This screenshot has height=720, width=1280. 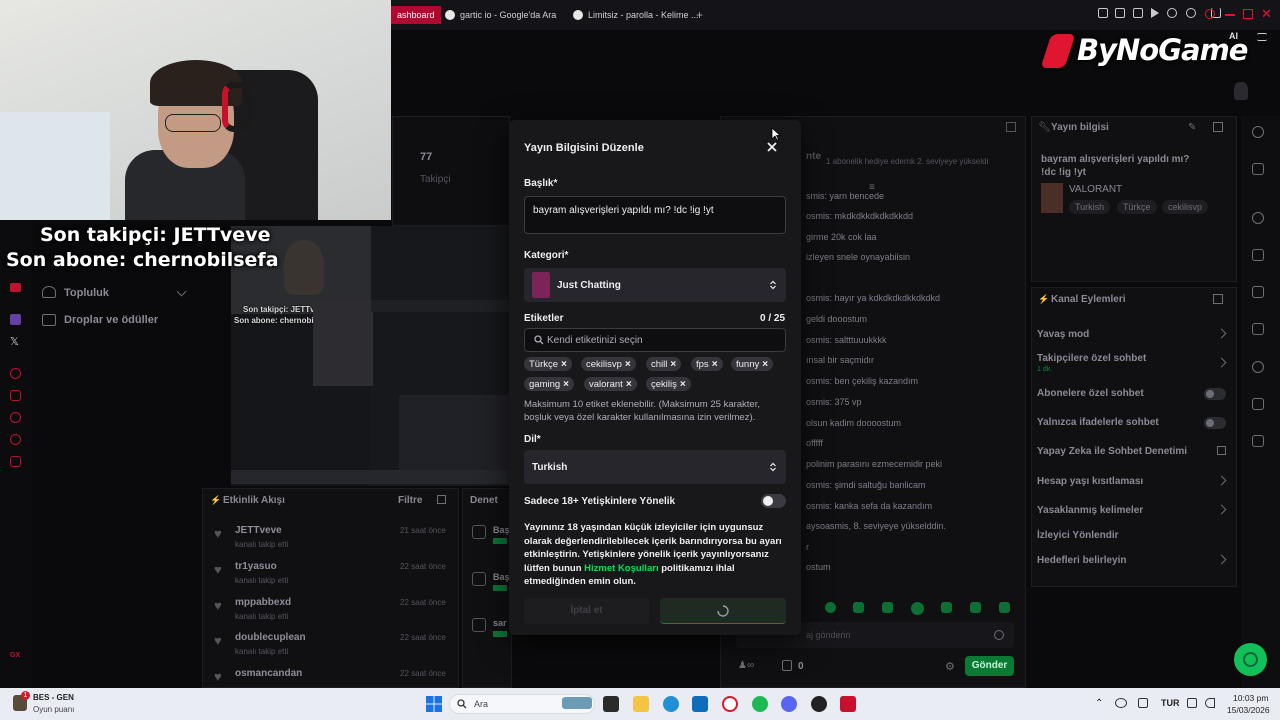 I want to click on volume-icon, so click(x=1210, y=703).